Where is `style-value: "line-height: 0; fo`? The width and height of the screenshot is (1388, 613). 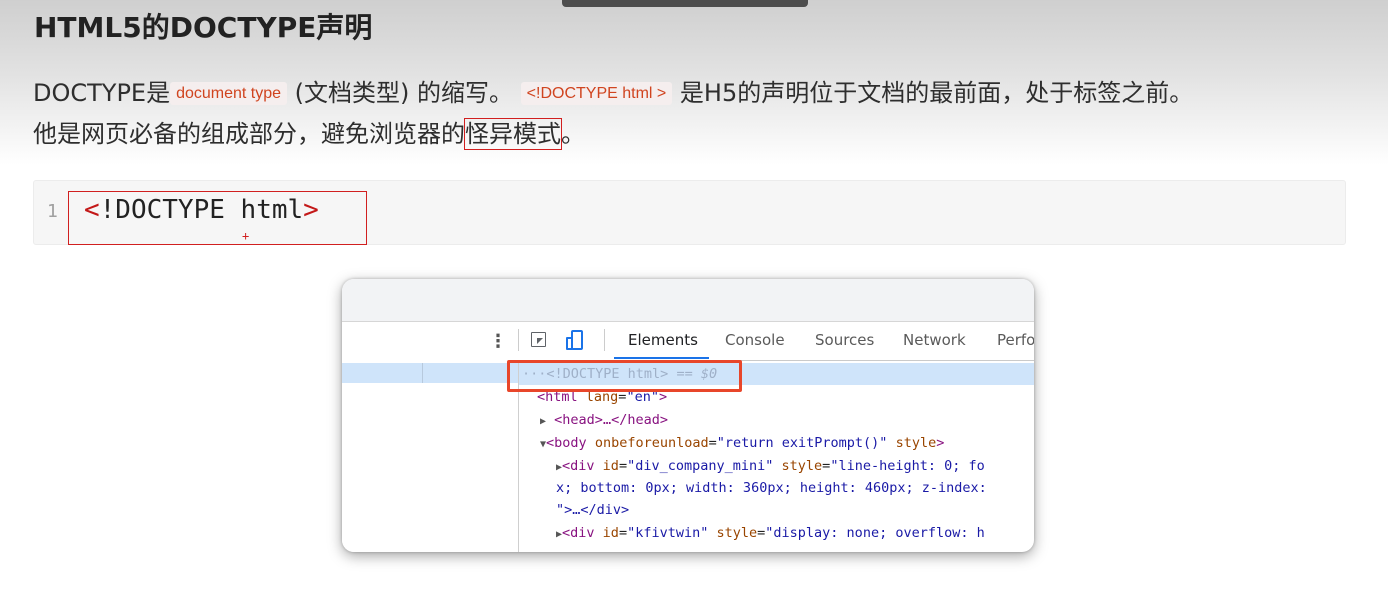
style-value: "line-height: 0; fo is located at coordinates (907, 466).